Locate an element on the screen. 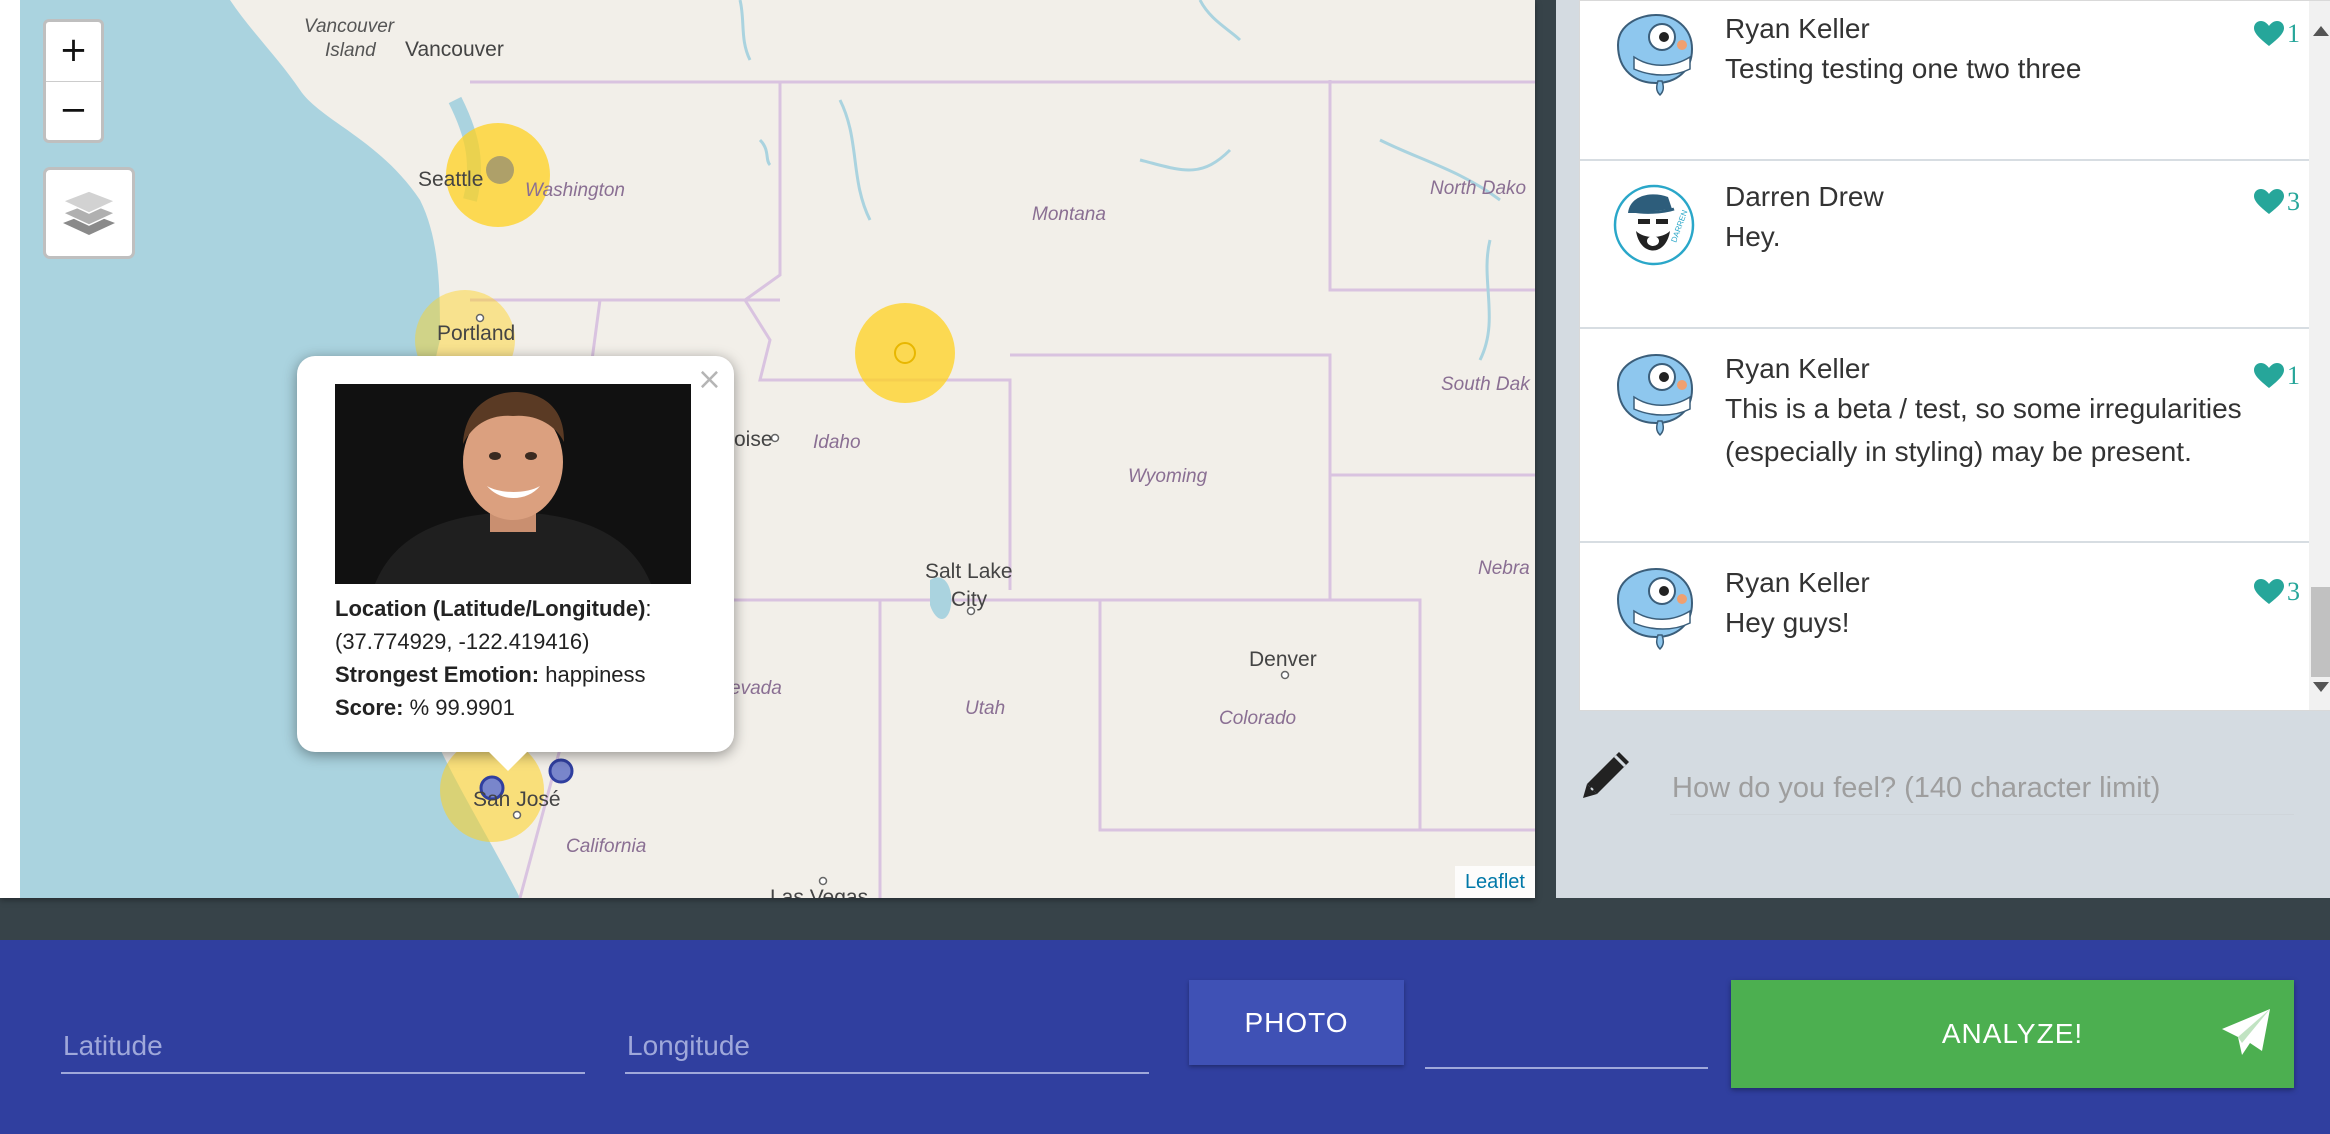 The height and width of the screenshot is (1134, 2330). popup-photo is located at coordinates (513, 484).